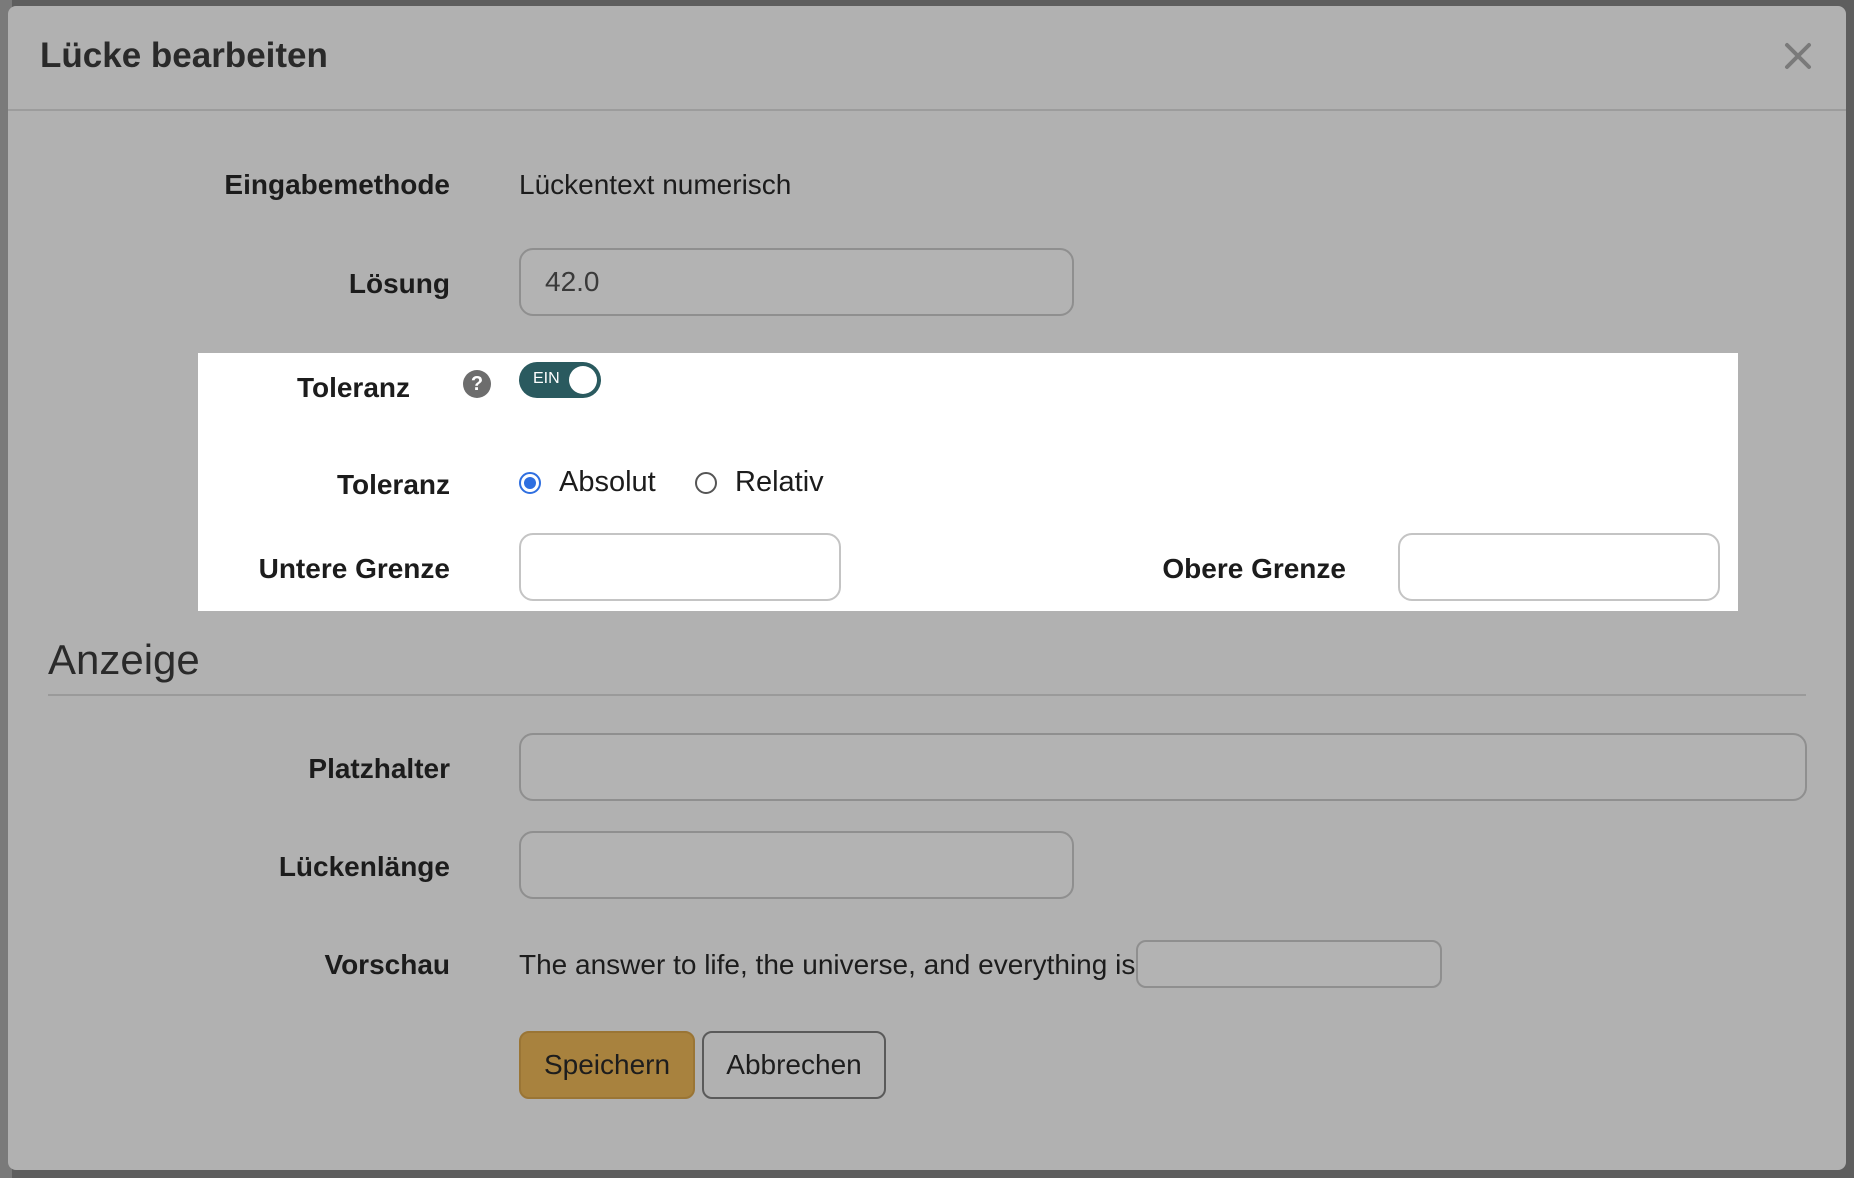 This screenshot has width=1854, height=1178. Describe the element at coordinates (379, 768) in the screenshot. I see `placeholder-label: Platzhalter` at that location.